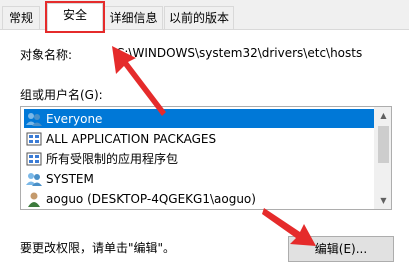 The image size is (409, 279). I want to click on tab-details: 详细信息, so click(133, 18).